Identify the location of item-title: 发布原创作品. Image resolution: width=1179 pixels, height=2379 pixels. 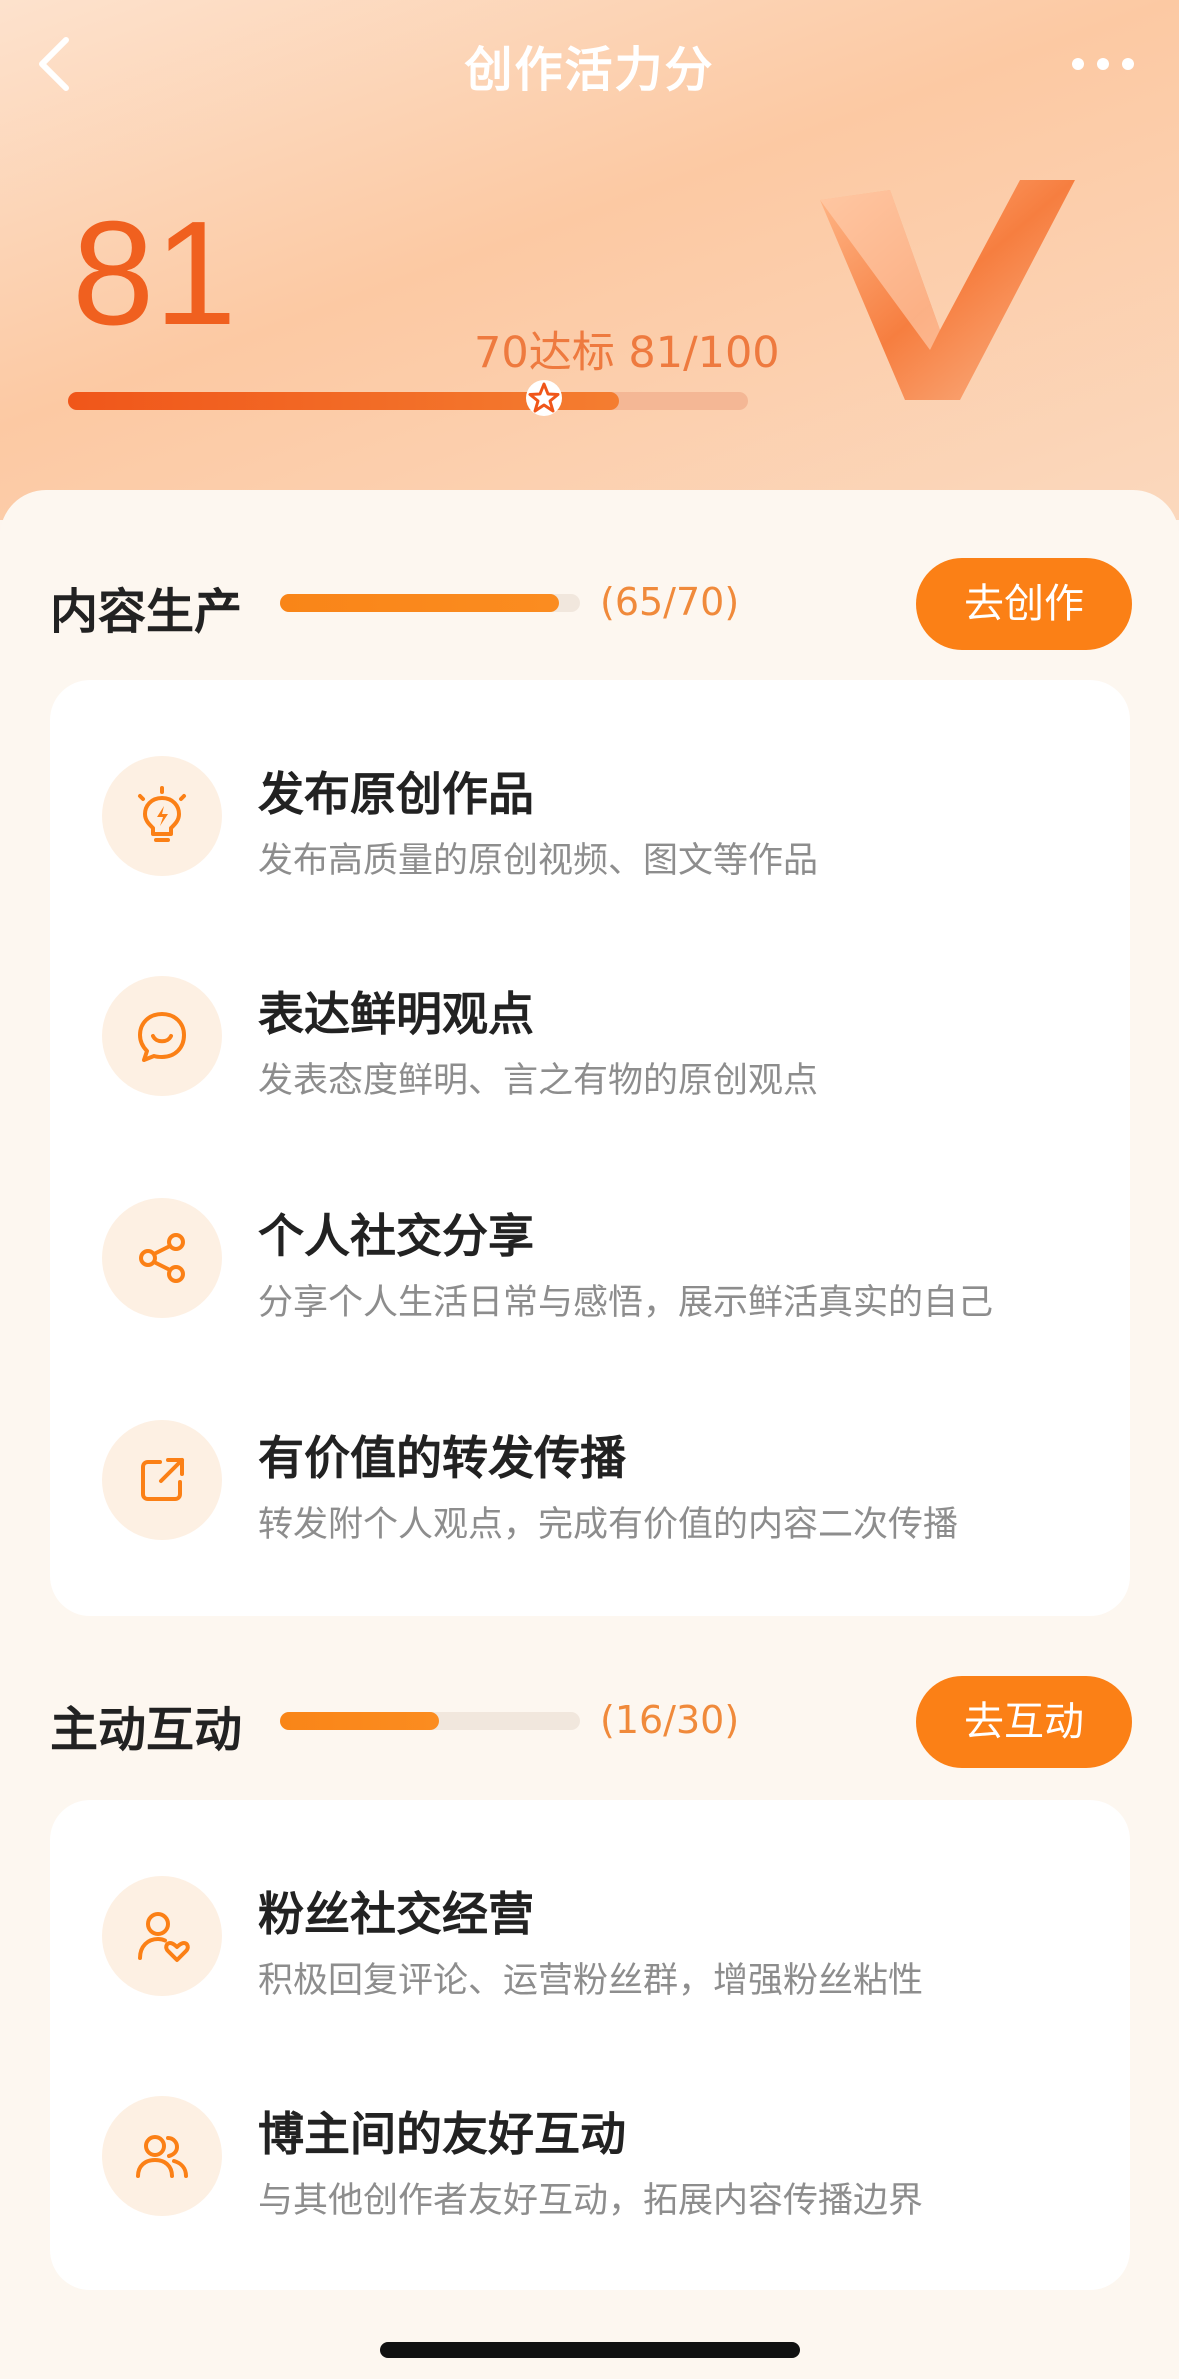
(396, 794).